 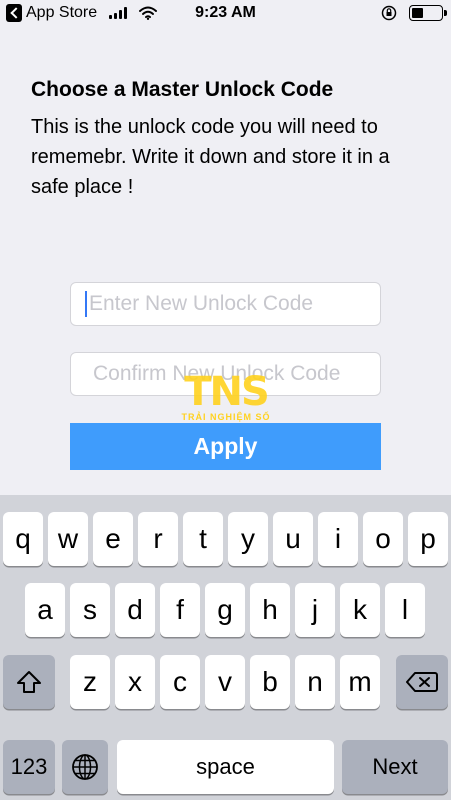 I want to click on new-unlock-code-input: Enter New Unlock Code, so click(x=225, y=304).